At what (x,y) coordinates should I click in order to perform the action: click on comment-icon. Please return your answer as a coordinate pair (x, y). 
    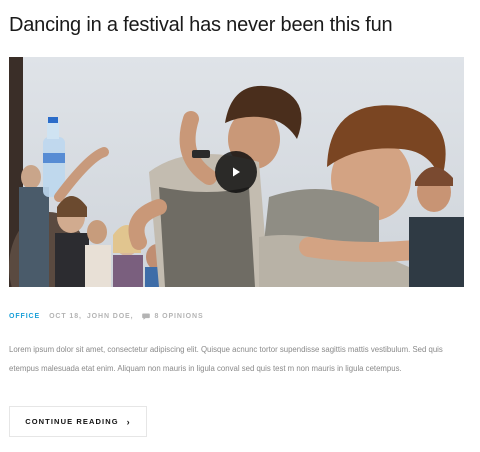
    Looking at the image, I should click on (146, 316).